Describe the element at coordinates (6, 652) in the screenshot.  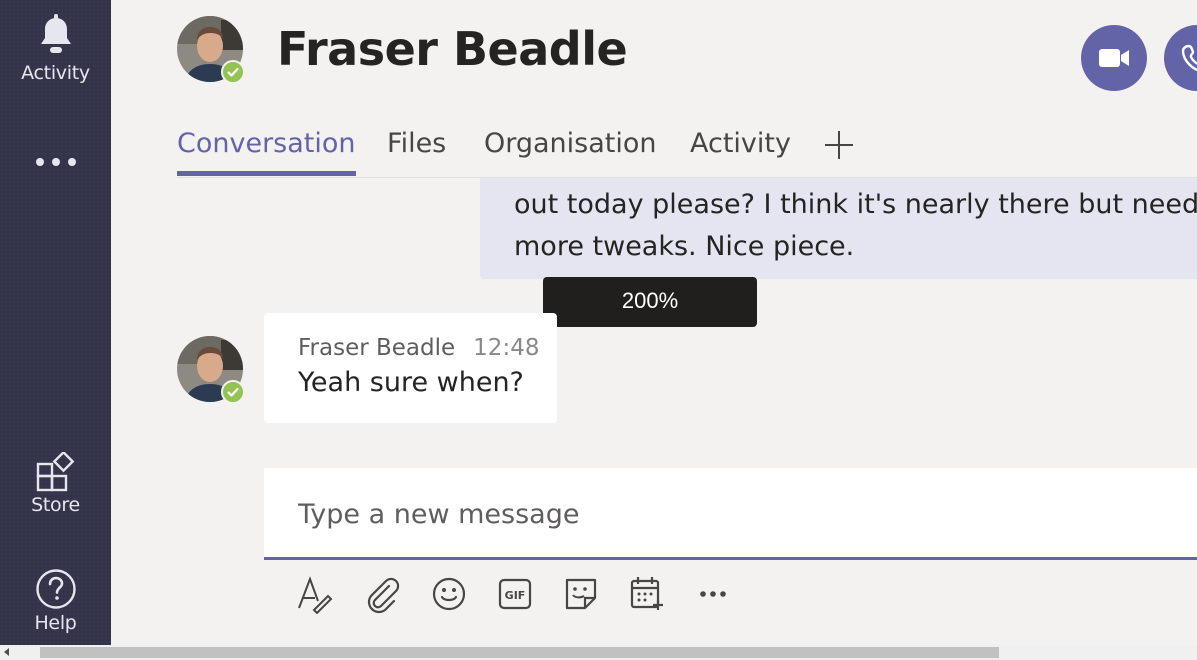
I see `scroll-left-icon` at that location.